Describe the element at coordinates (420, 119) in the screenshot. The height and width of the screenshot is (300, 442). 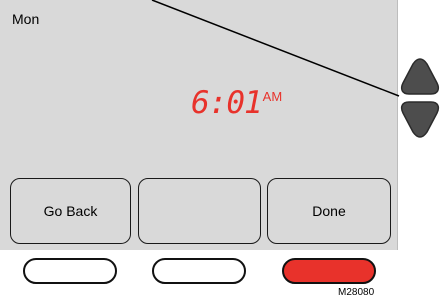
I see `down-arrow-icon` at that location.